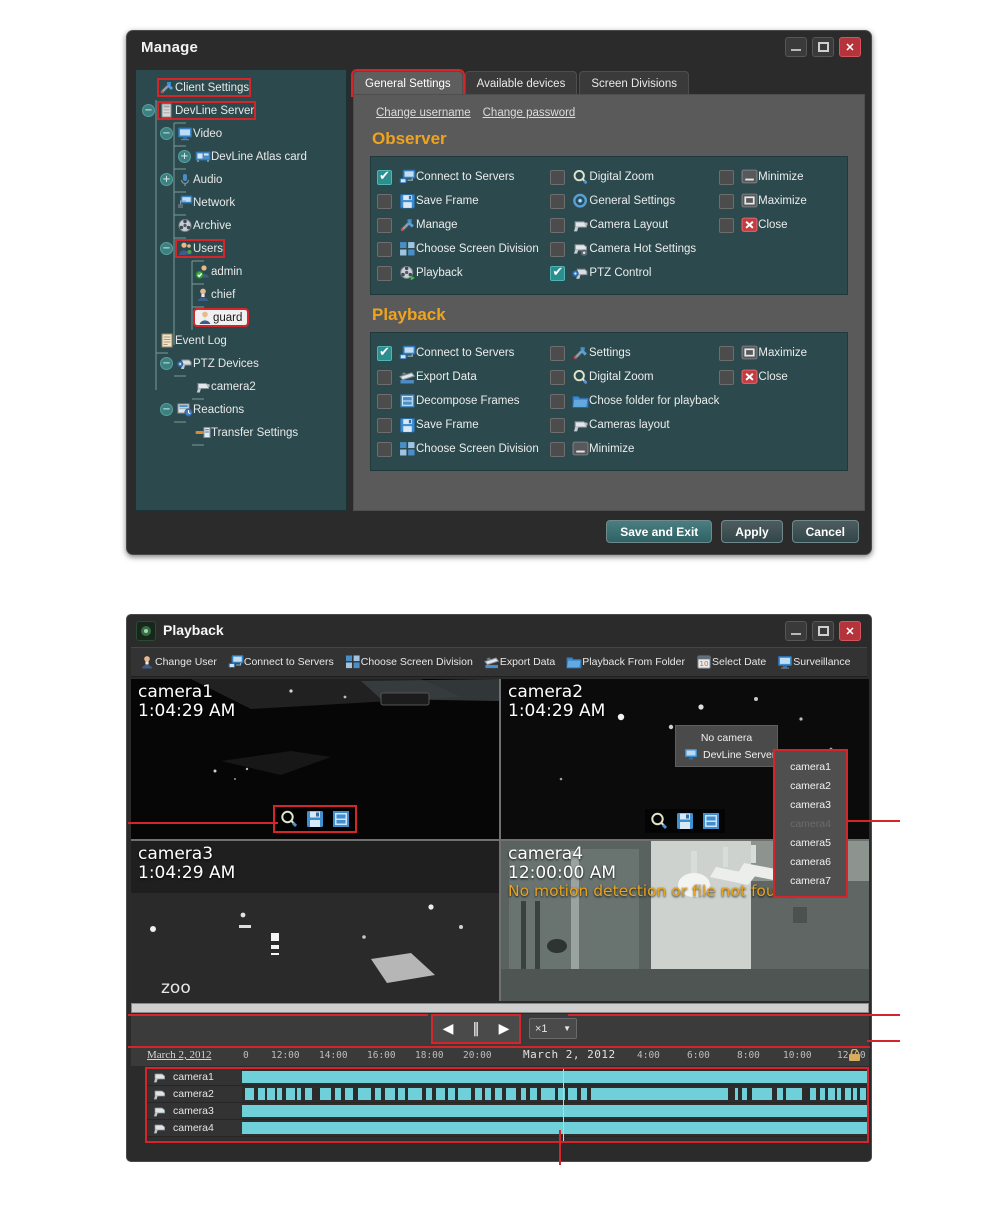 Image resolution: width=1000 pixels, height=1214 pixels. I want to click on permission-row: Playback, so click(463, 273).